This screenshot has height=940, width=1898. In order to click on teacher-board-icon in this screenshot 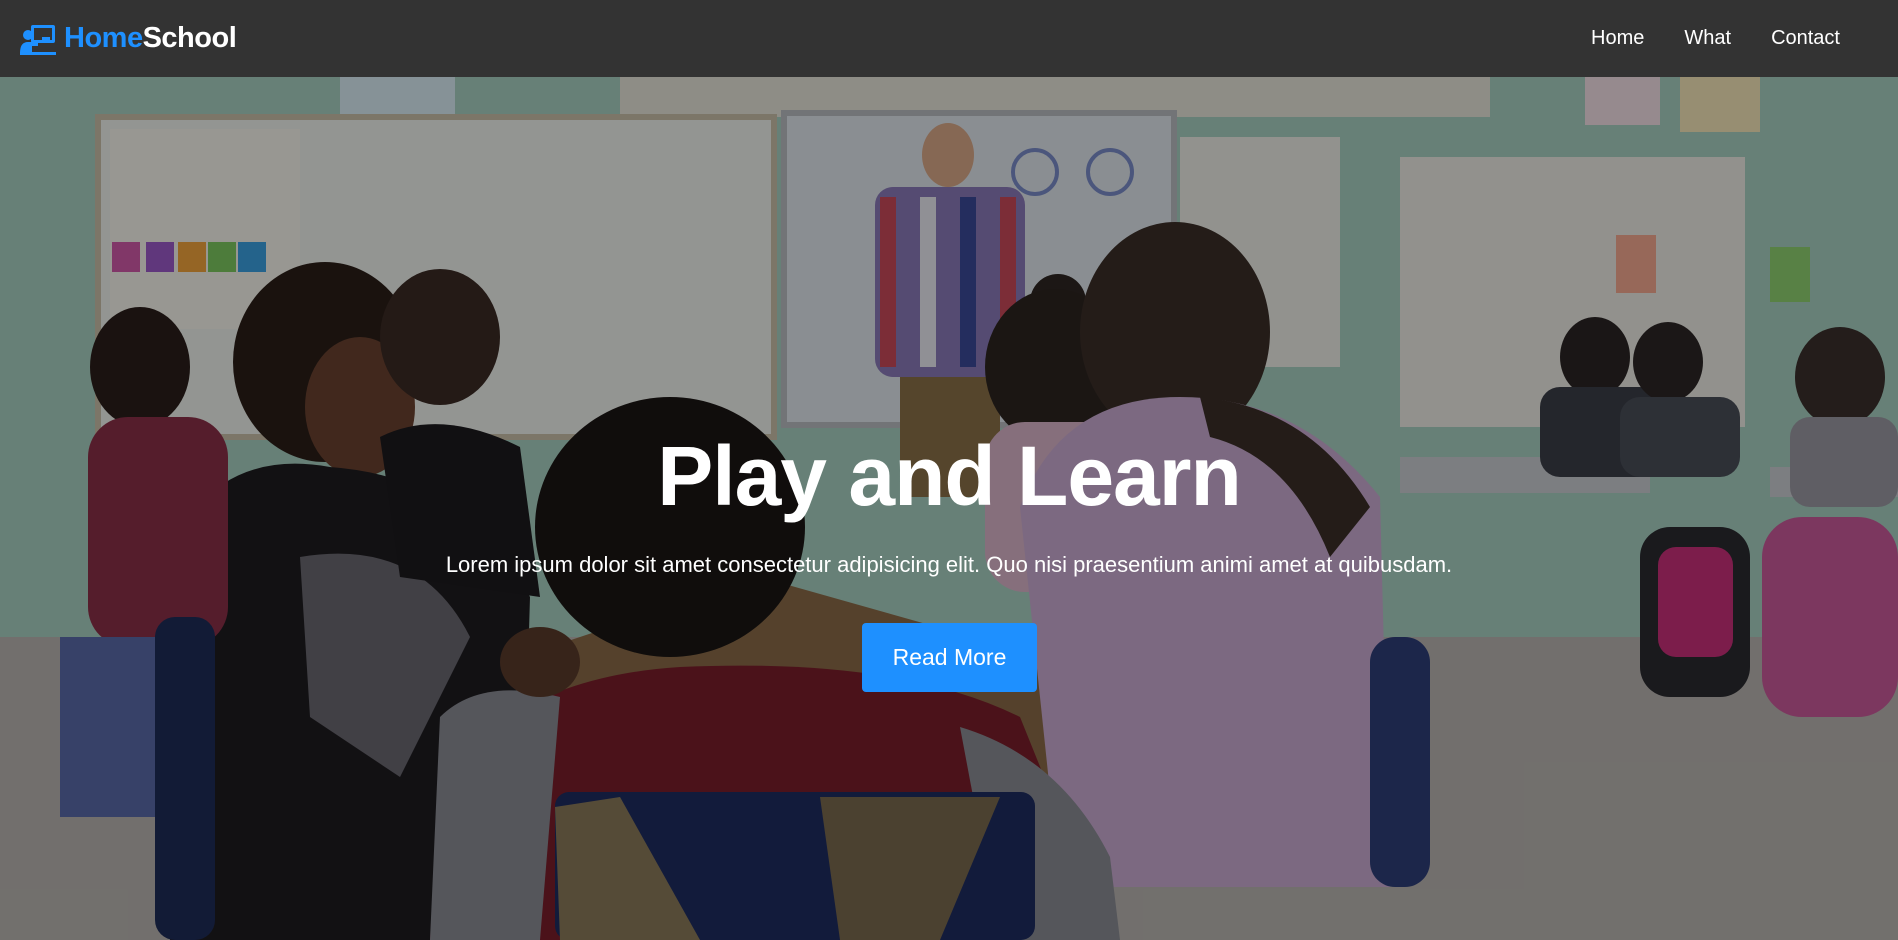, I will do `click(38, 39)`.